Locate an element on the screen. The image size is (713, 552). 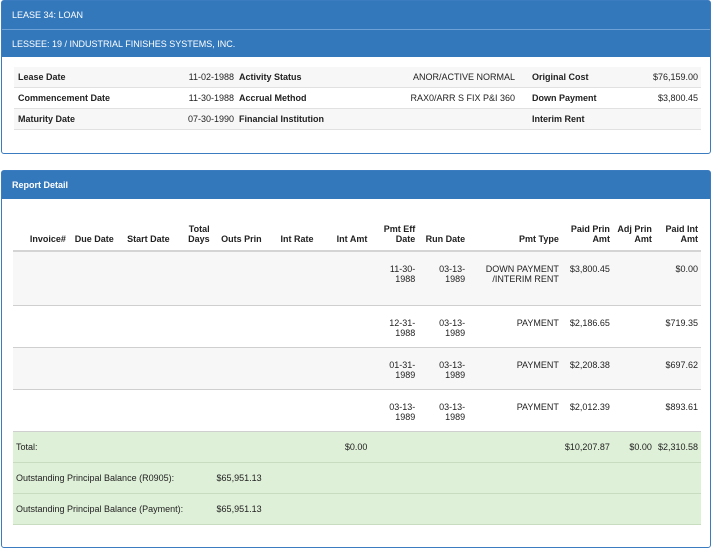
commencement-date-value: 11-30-1988 is located at coordinates (211, 98).